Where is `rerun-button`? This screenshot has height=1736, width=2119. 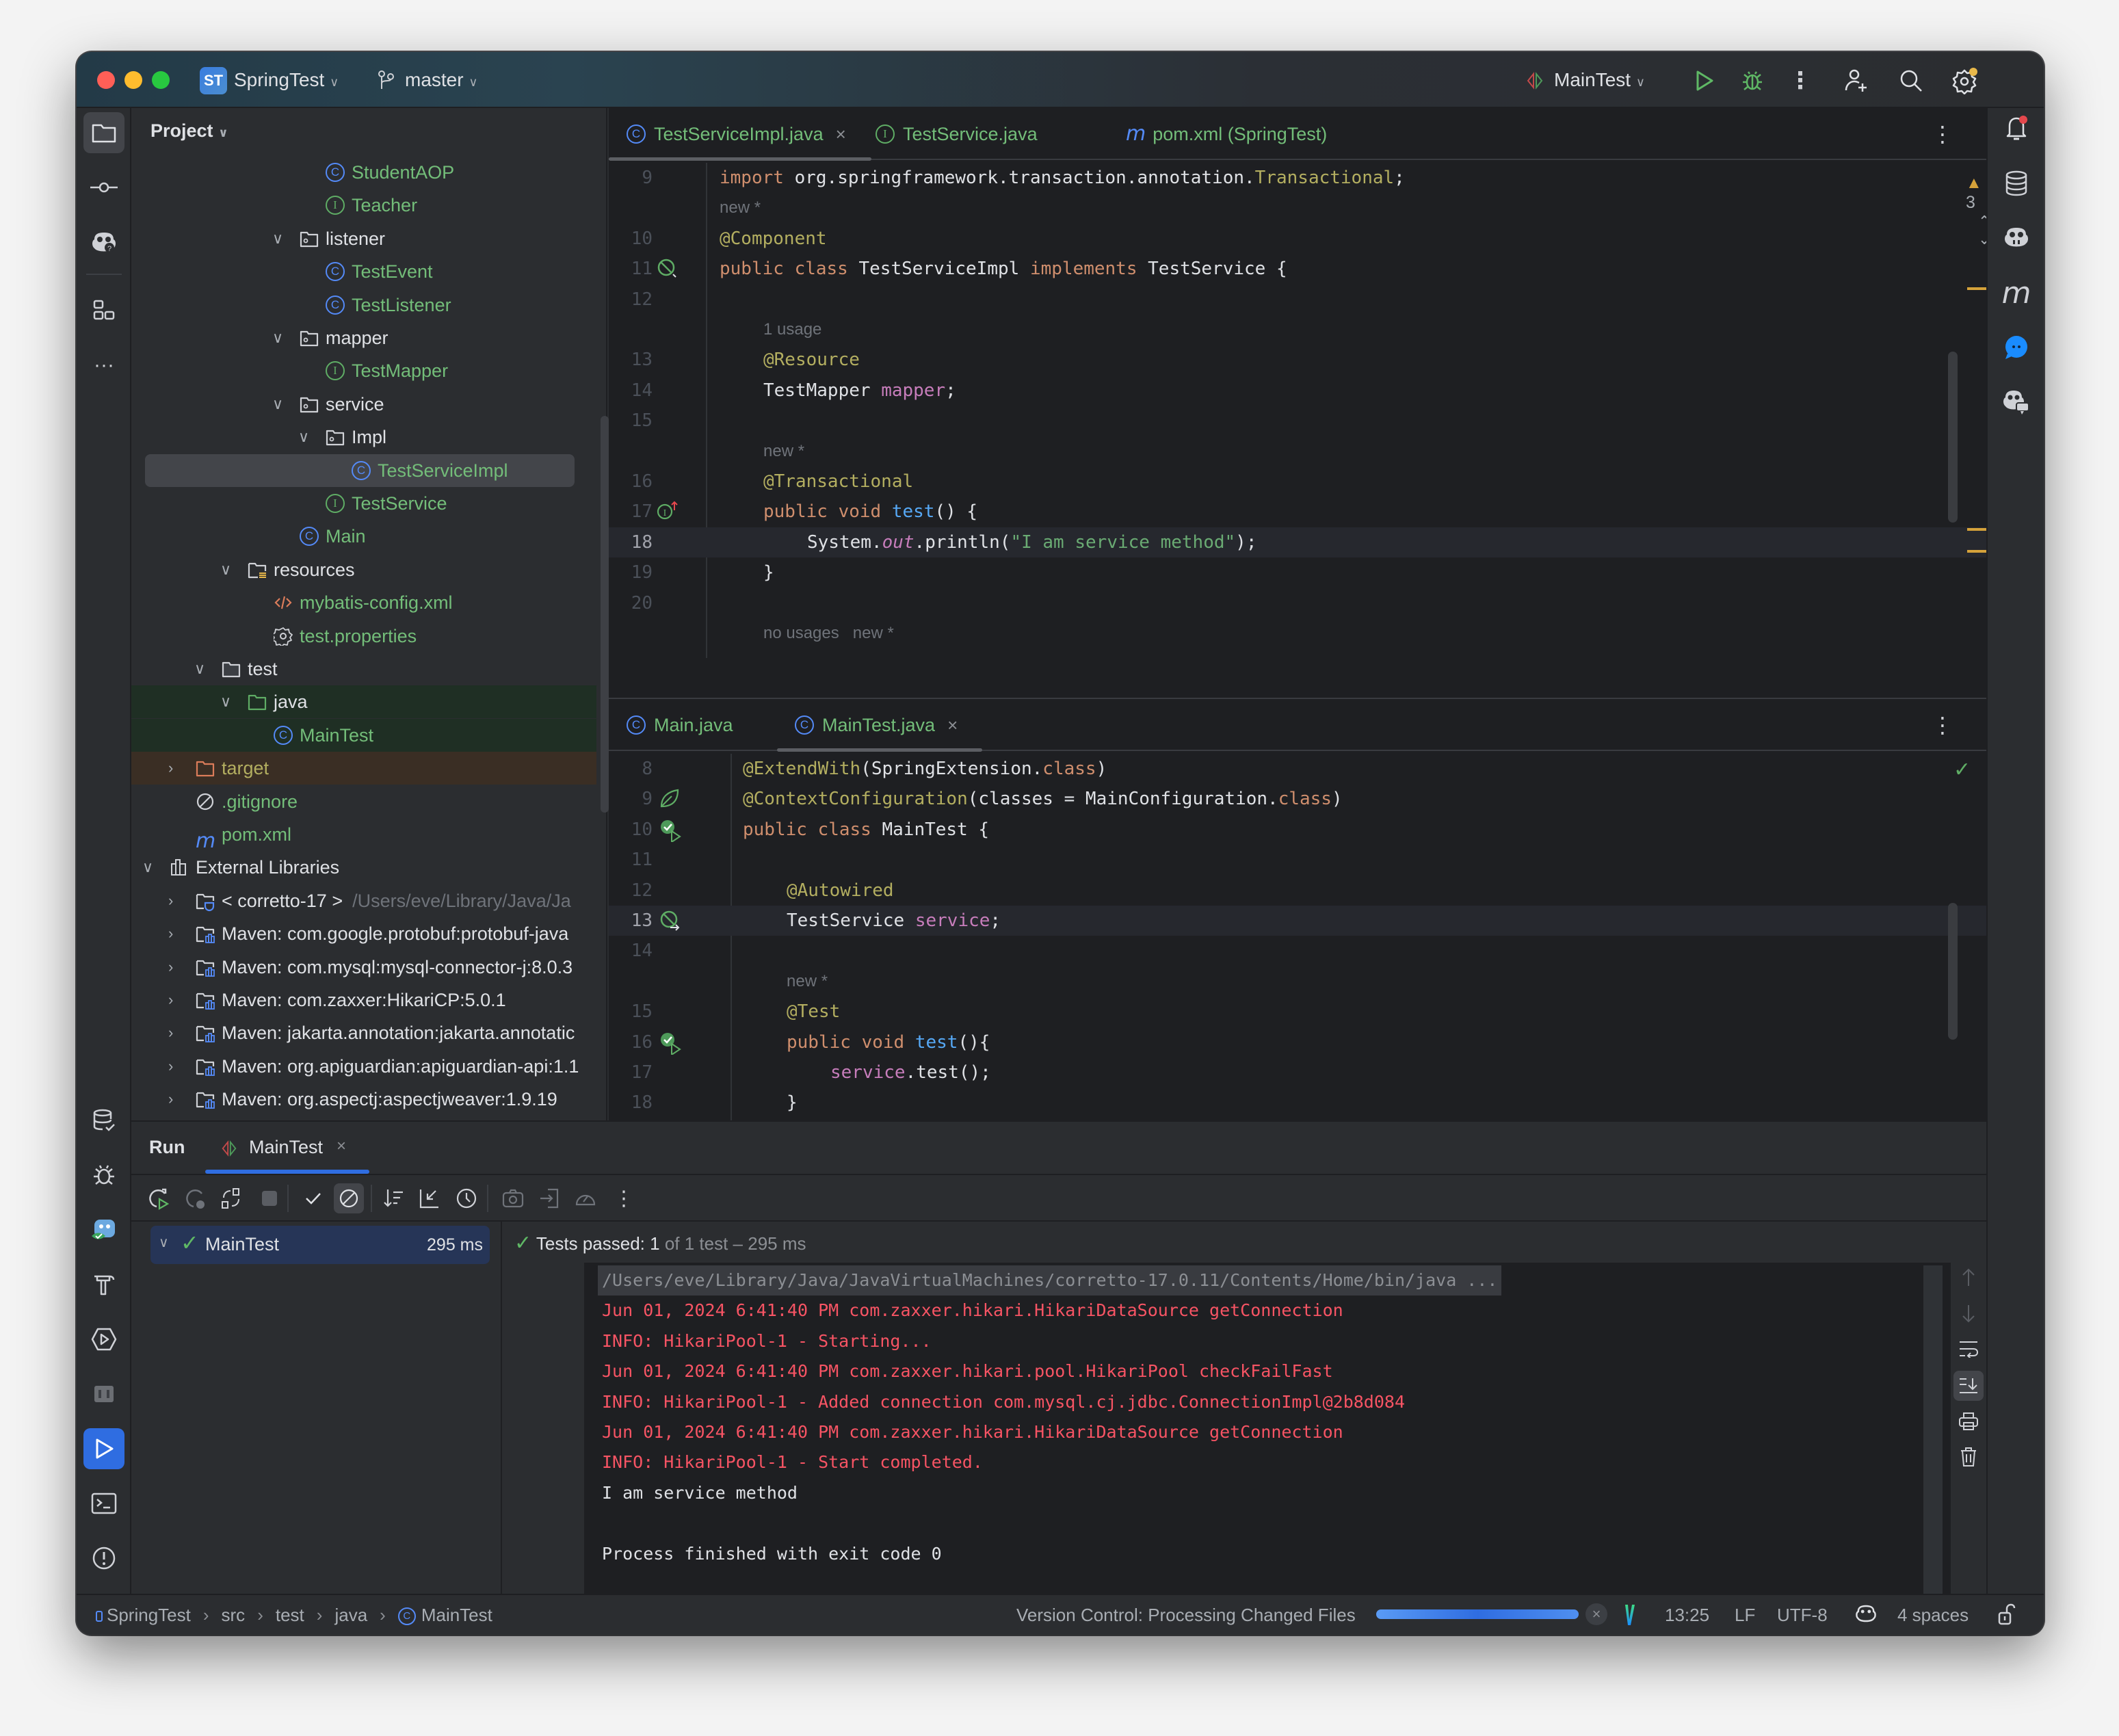
rerun-button is located at coordinates (159, 1198).